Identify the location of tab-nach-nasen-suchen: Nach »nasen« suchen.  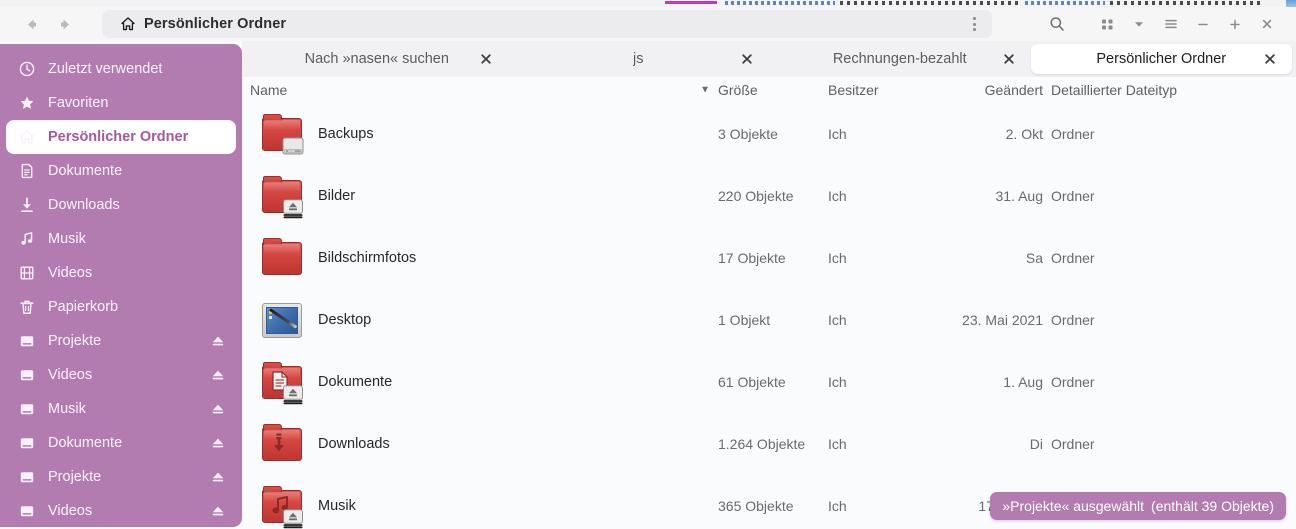
(377, 59).